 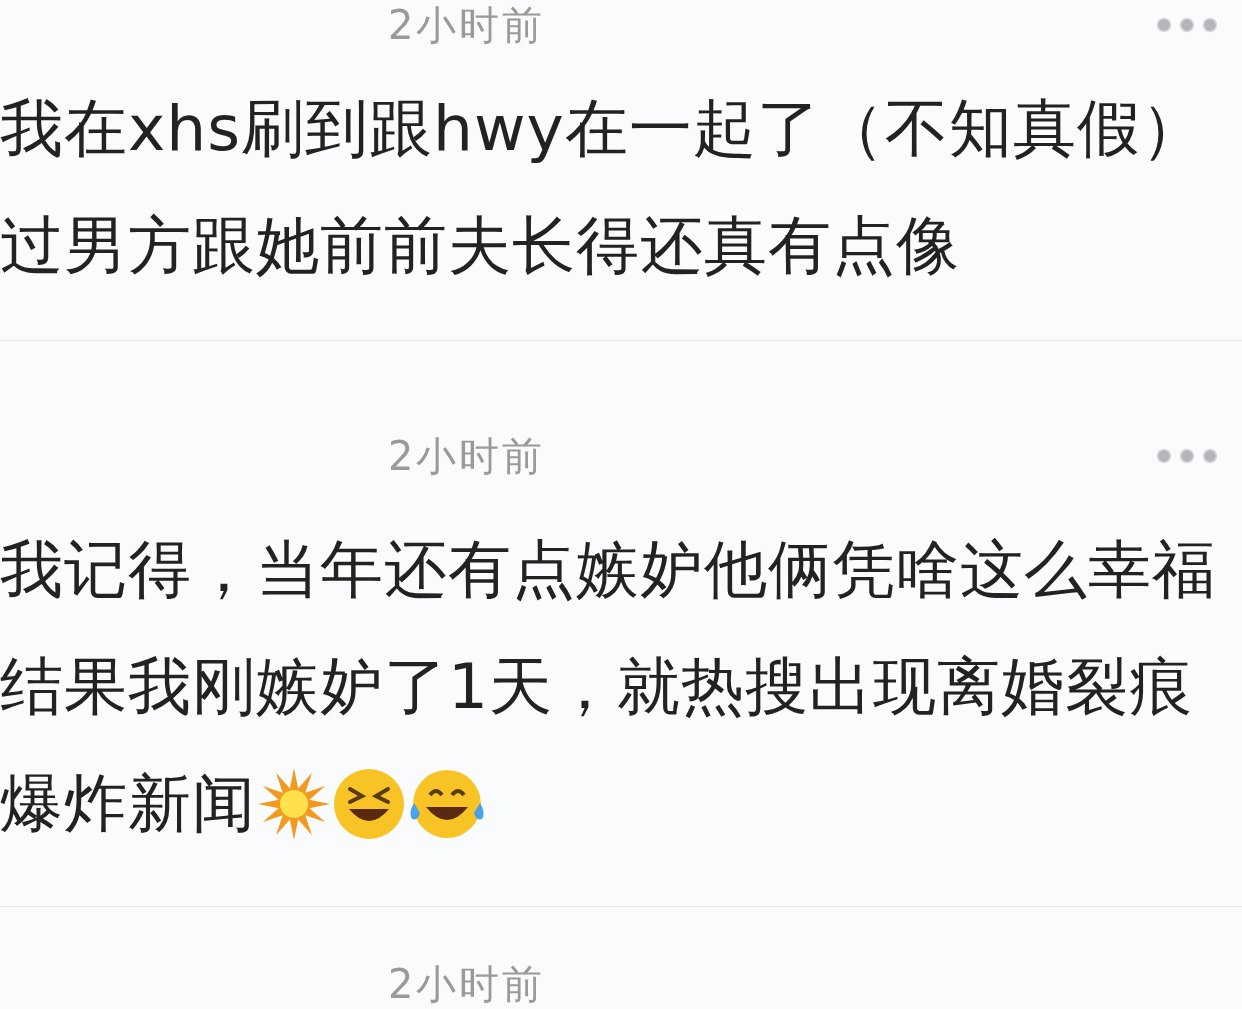 I want to click on comment-text: 我在xhs刷到跟hwy在一起了（不知真假）, so click(x=602, y=128).